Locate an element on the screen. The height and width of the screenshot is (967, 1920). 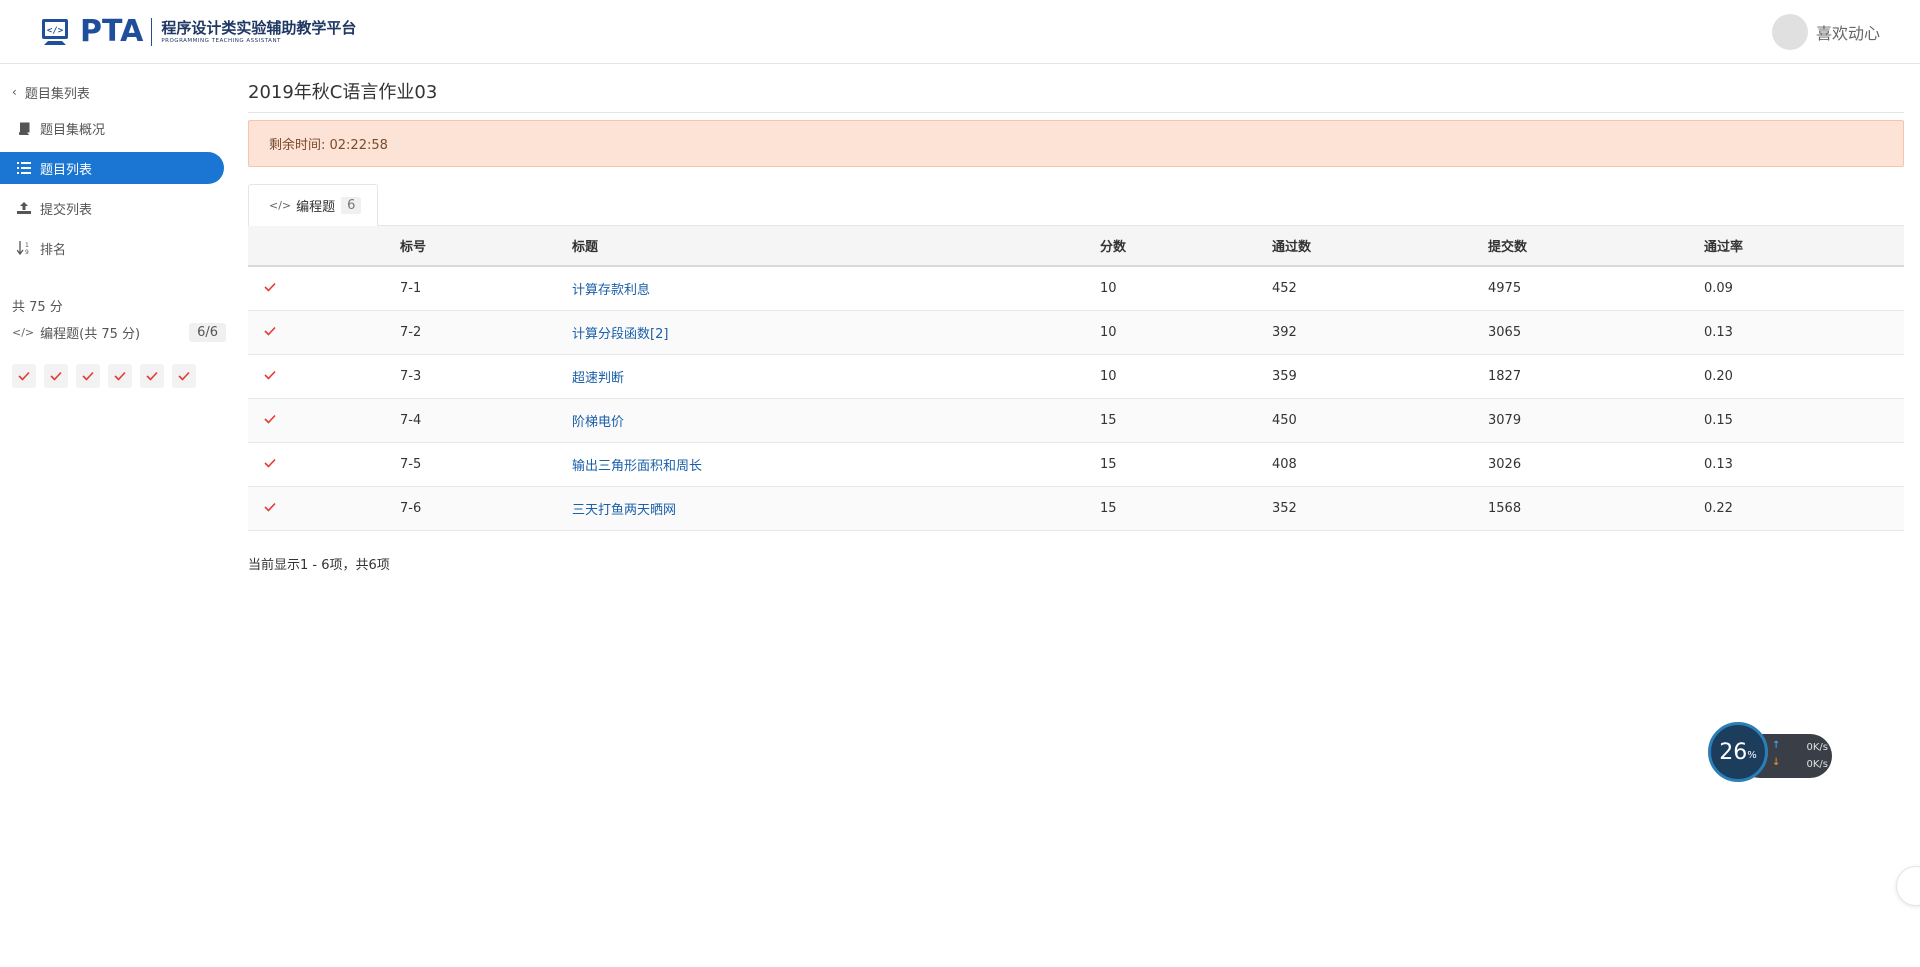
problem-passed: 392 is located at coordinates (1284, 332).